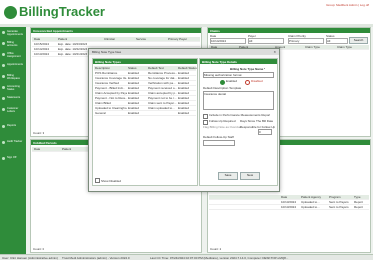  What do you see at coordinates (3, 32) in the screenshot?
I see `calendar-icon` at bounding box center [3, 32].